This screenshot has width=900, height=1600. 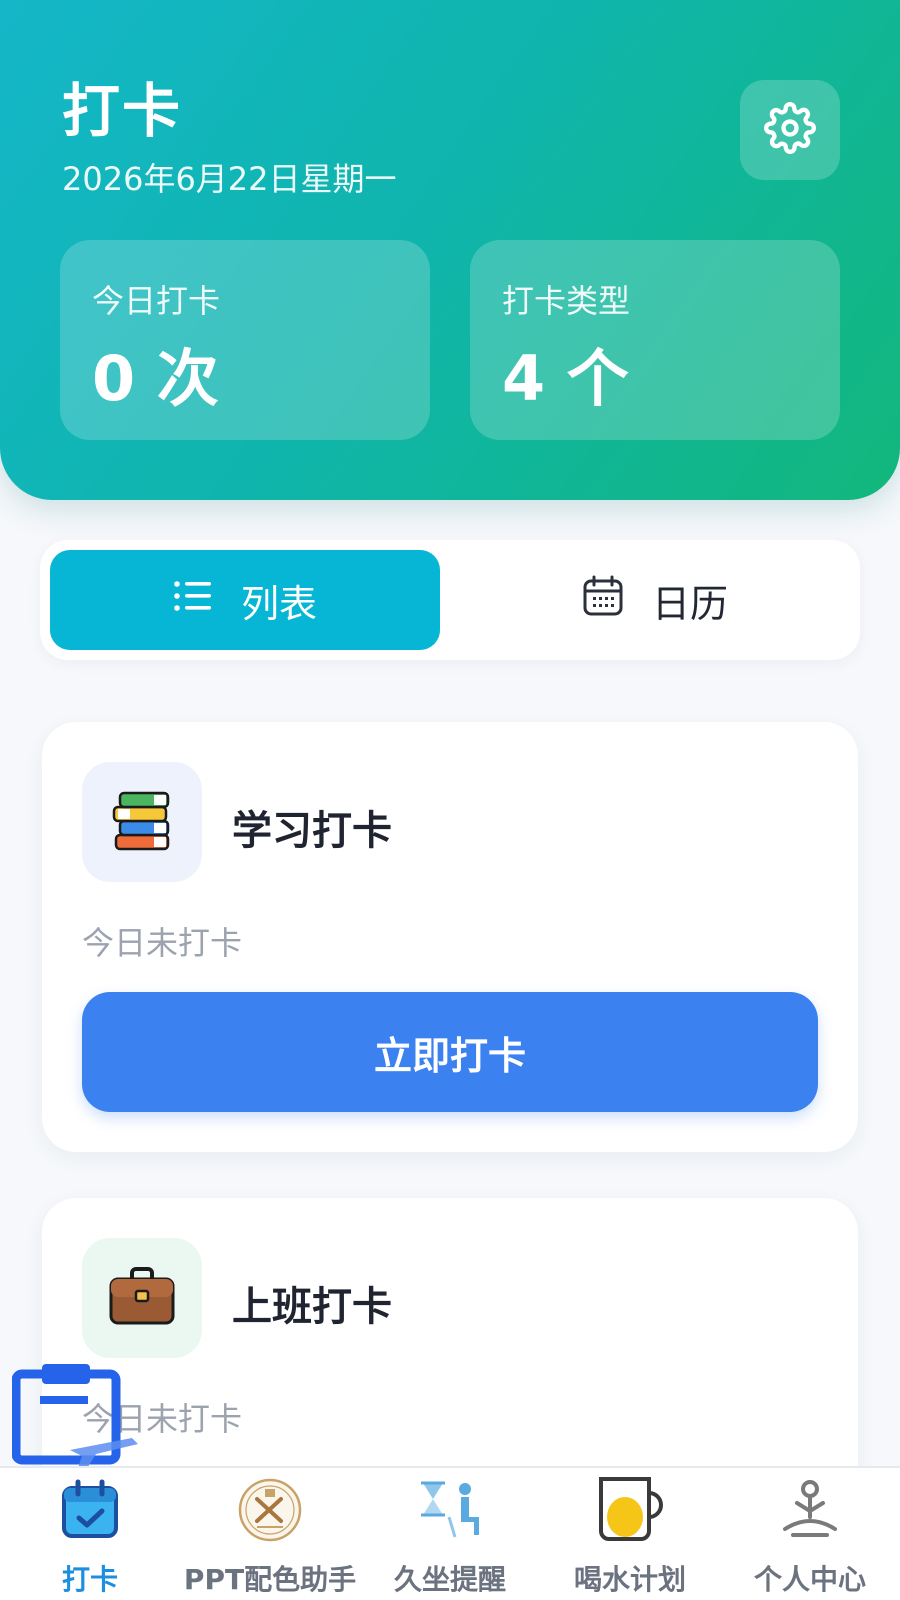 What do you see at coordinates (630, 1510) in the screenshot?
I see `cup-icon` at bounding box center [630, 1510].